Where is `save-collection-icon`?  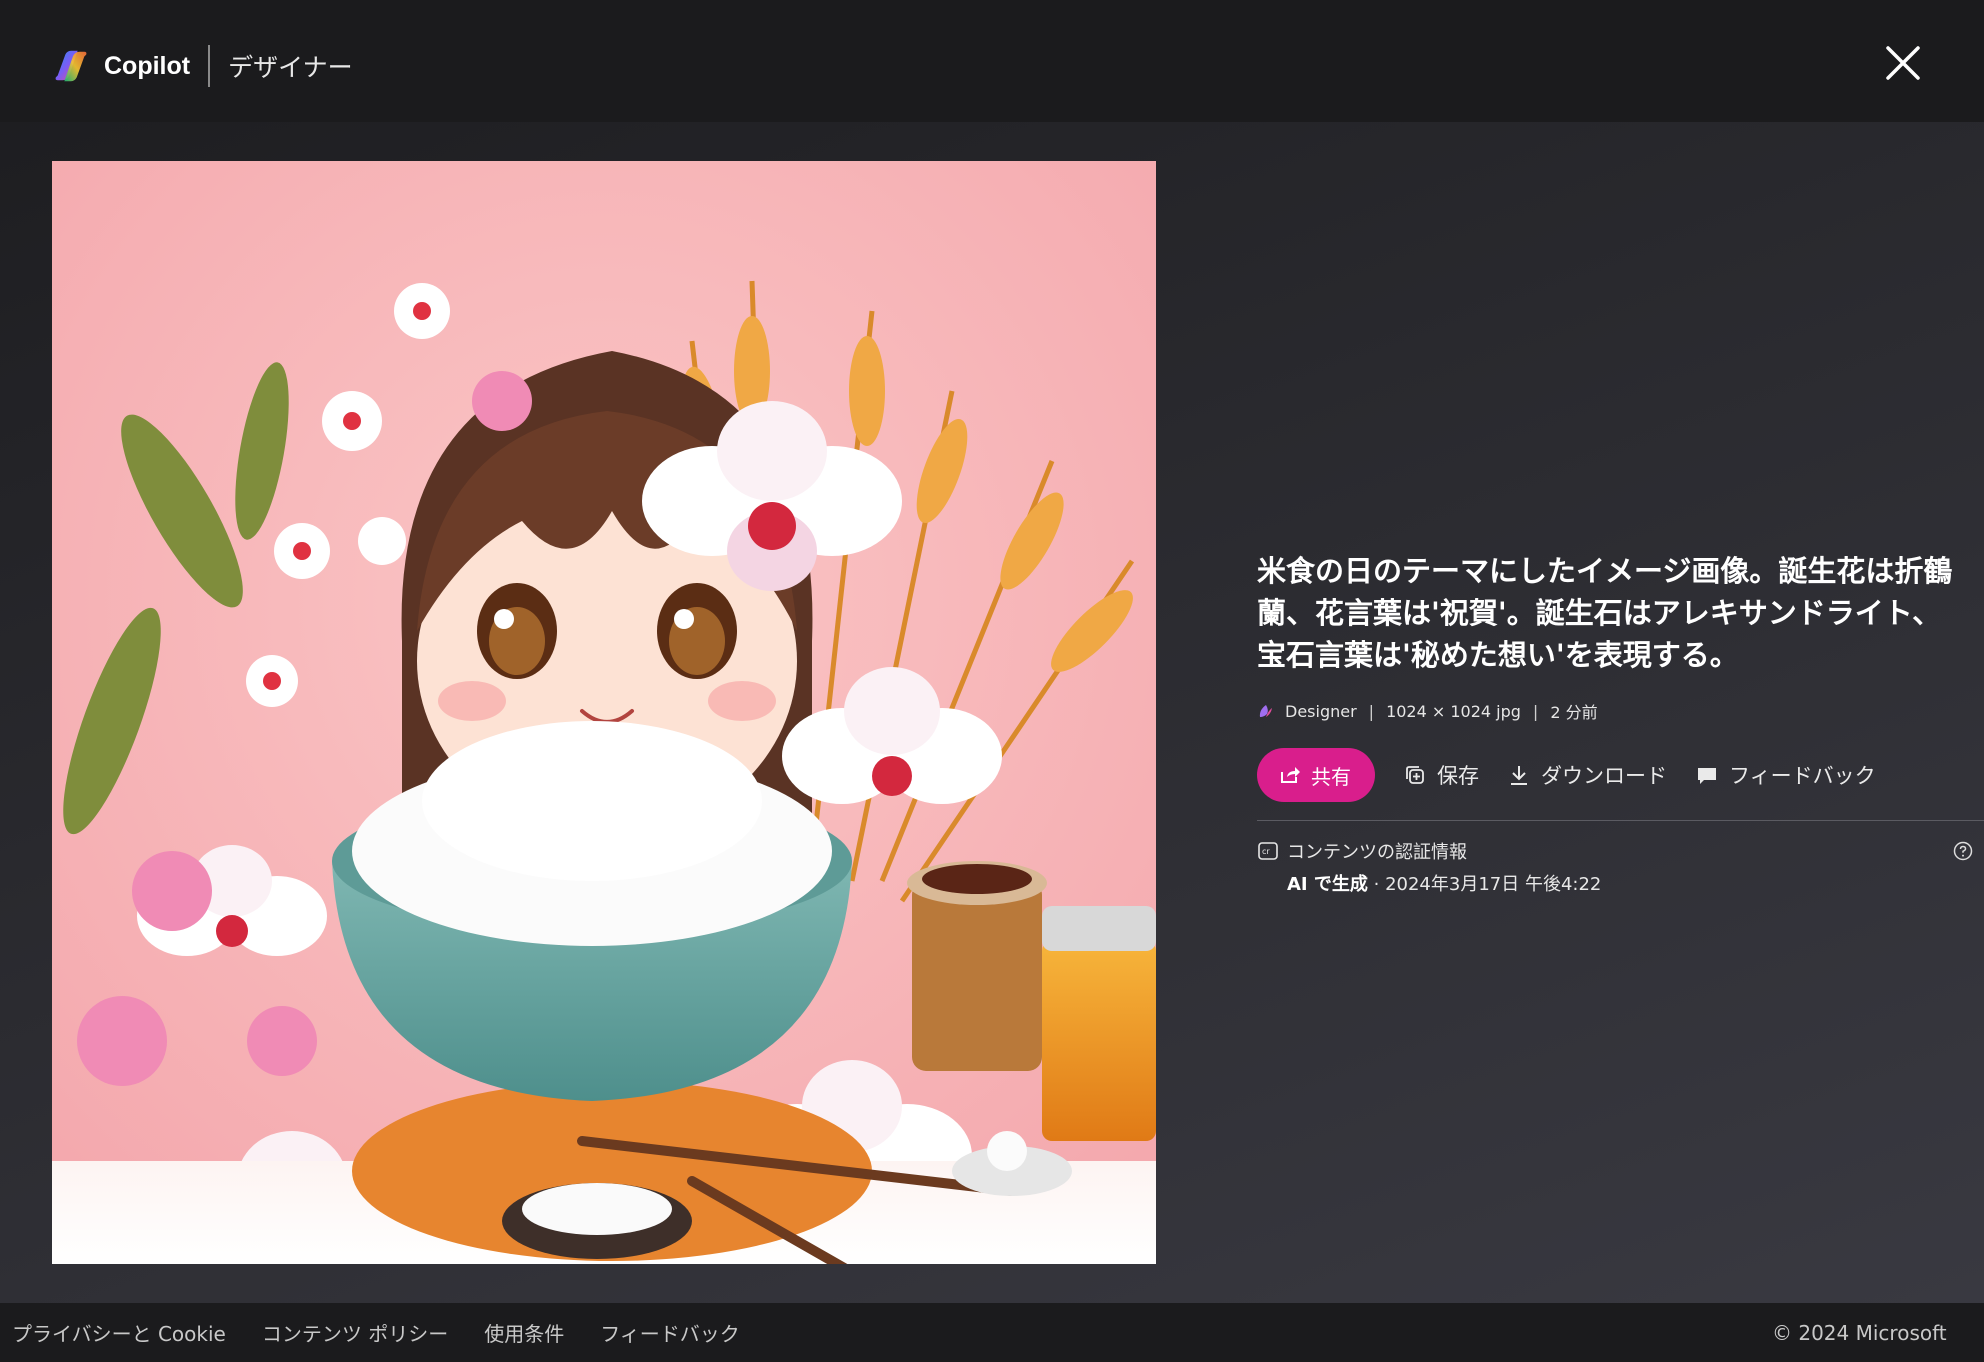 save-collection-icon is located at coordinates (1415, 775).